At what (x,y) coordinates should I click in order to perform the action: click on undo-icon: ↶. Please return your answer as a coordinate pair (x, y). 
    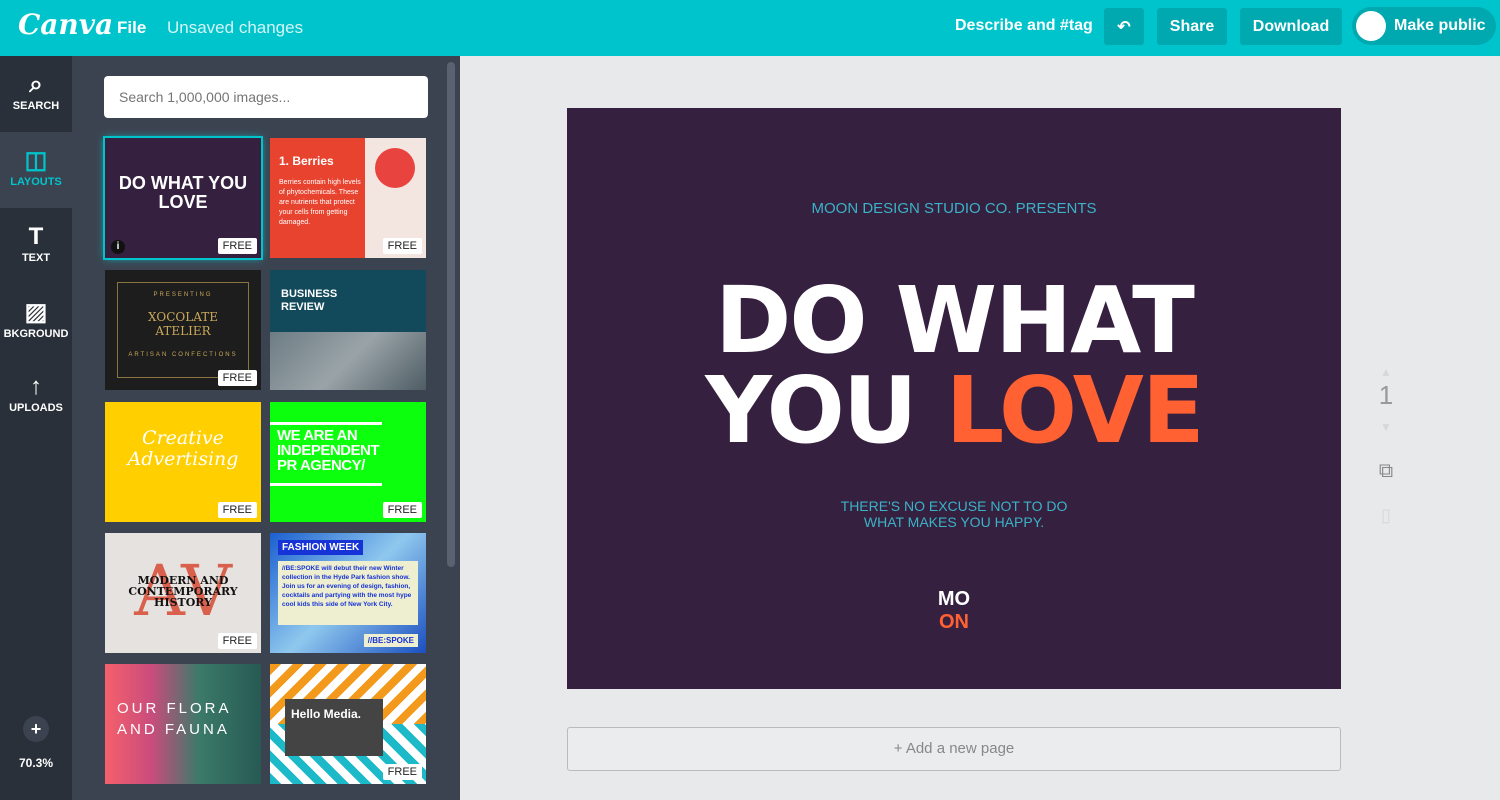
    Looking at the image, I should click on (1124, 27).